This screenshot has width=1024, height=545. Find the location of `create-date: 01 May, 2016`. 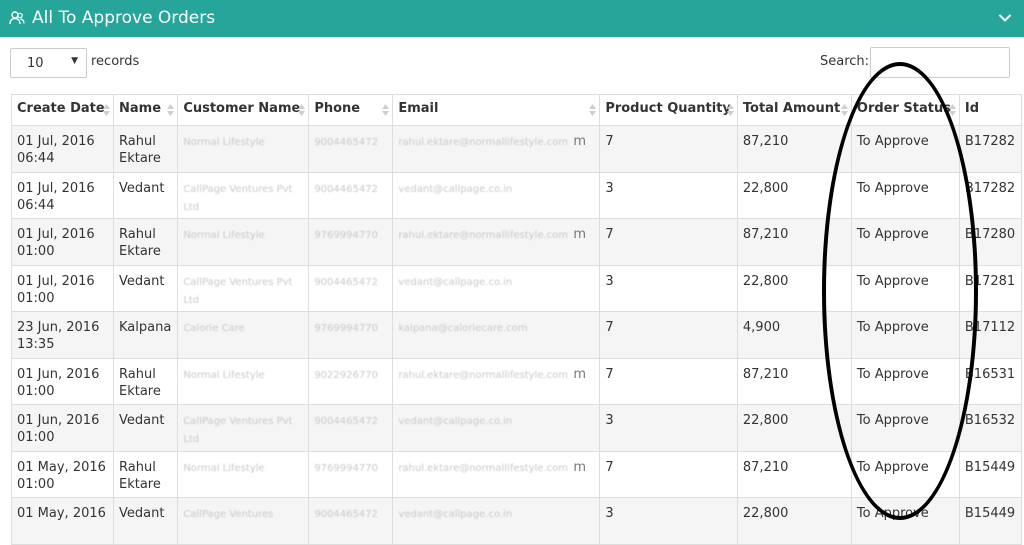

create-date: 01 May, 2016 is located at coordinates (61, 467).